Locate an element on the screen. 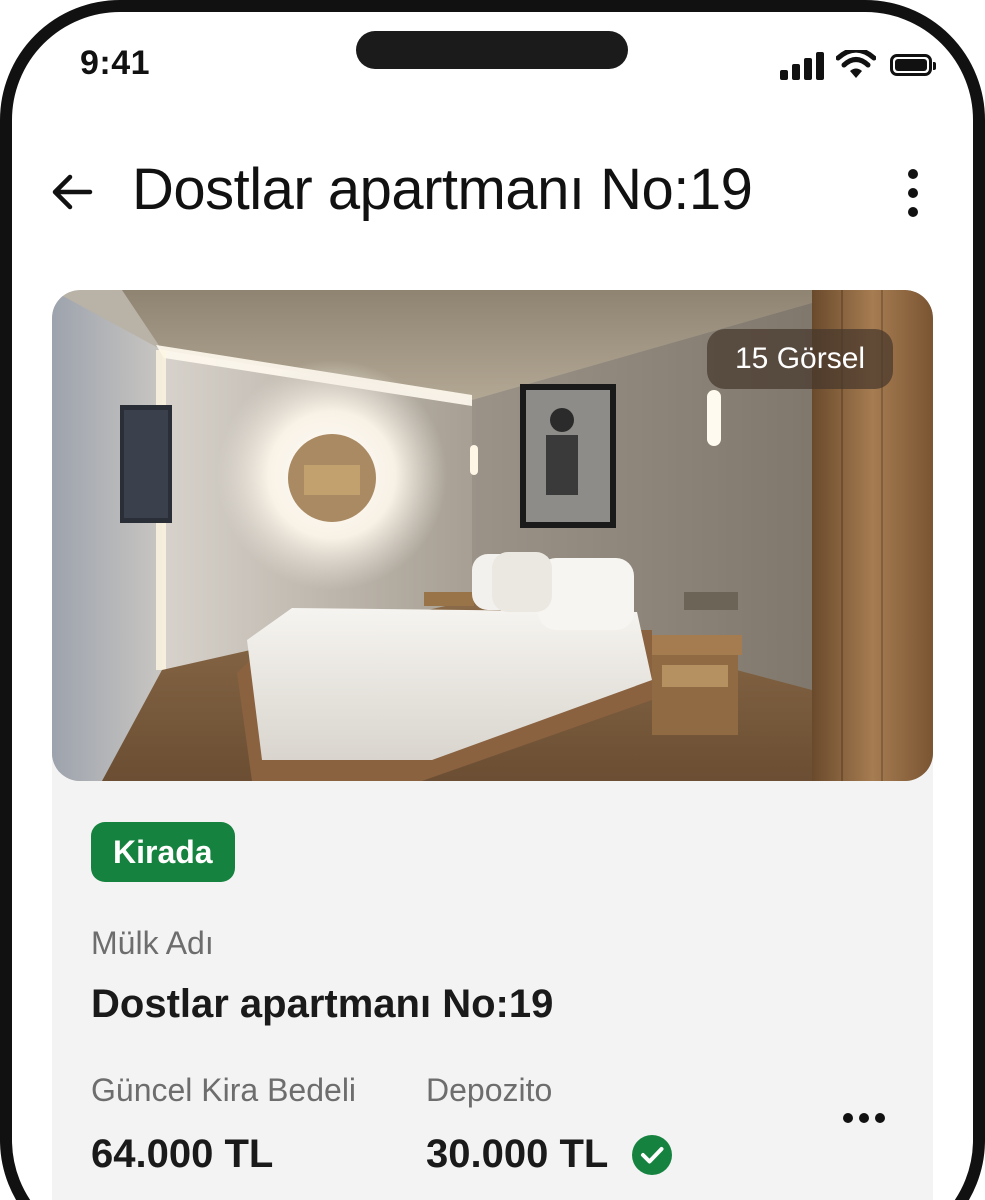 This screenshot has height=1200, width=985. app-header: Dostlar apartmanı No:19 is located at coordinates (492, 195).